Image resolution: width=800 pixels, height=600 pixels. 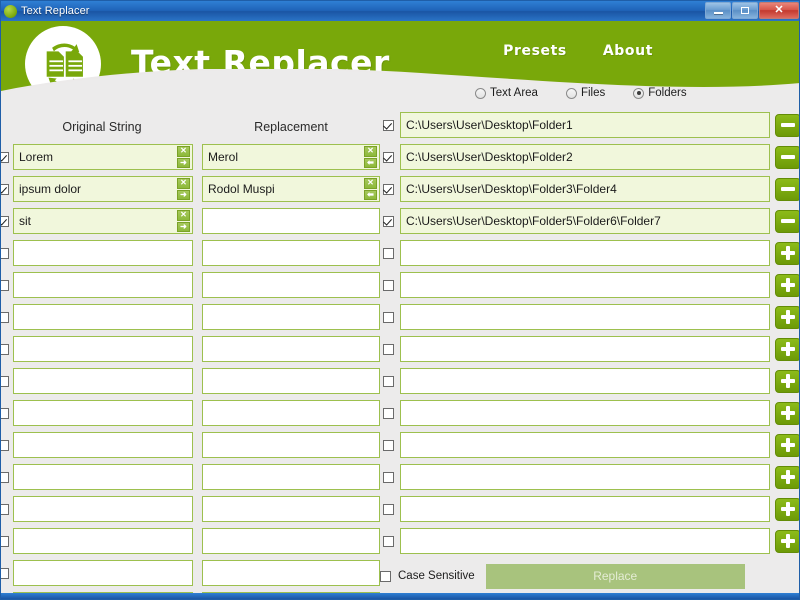 I want to click on maximize-button, so click(x=745, y=10).